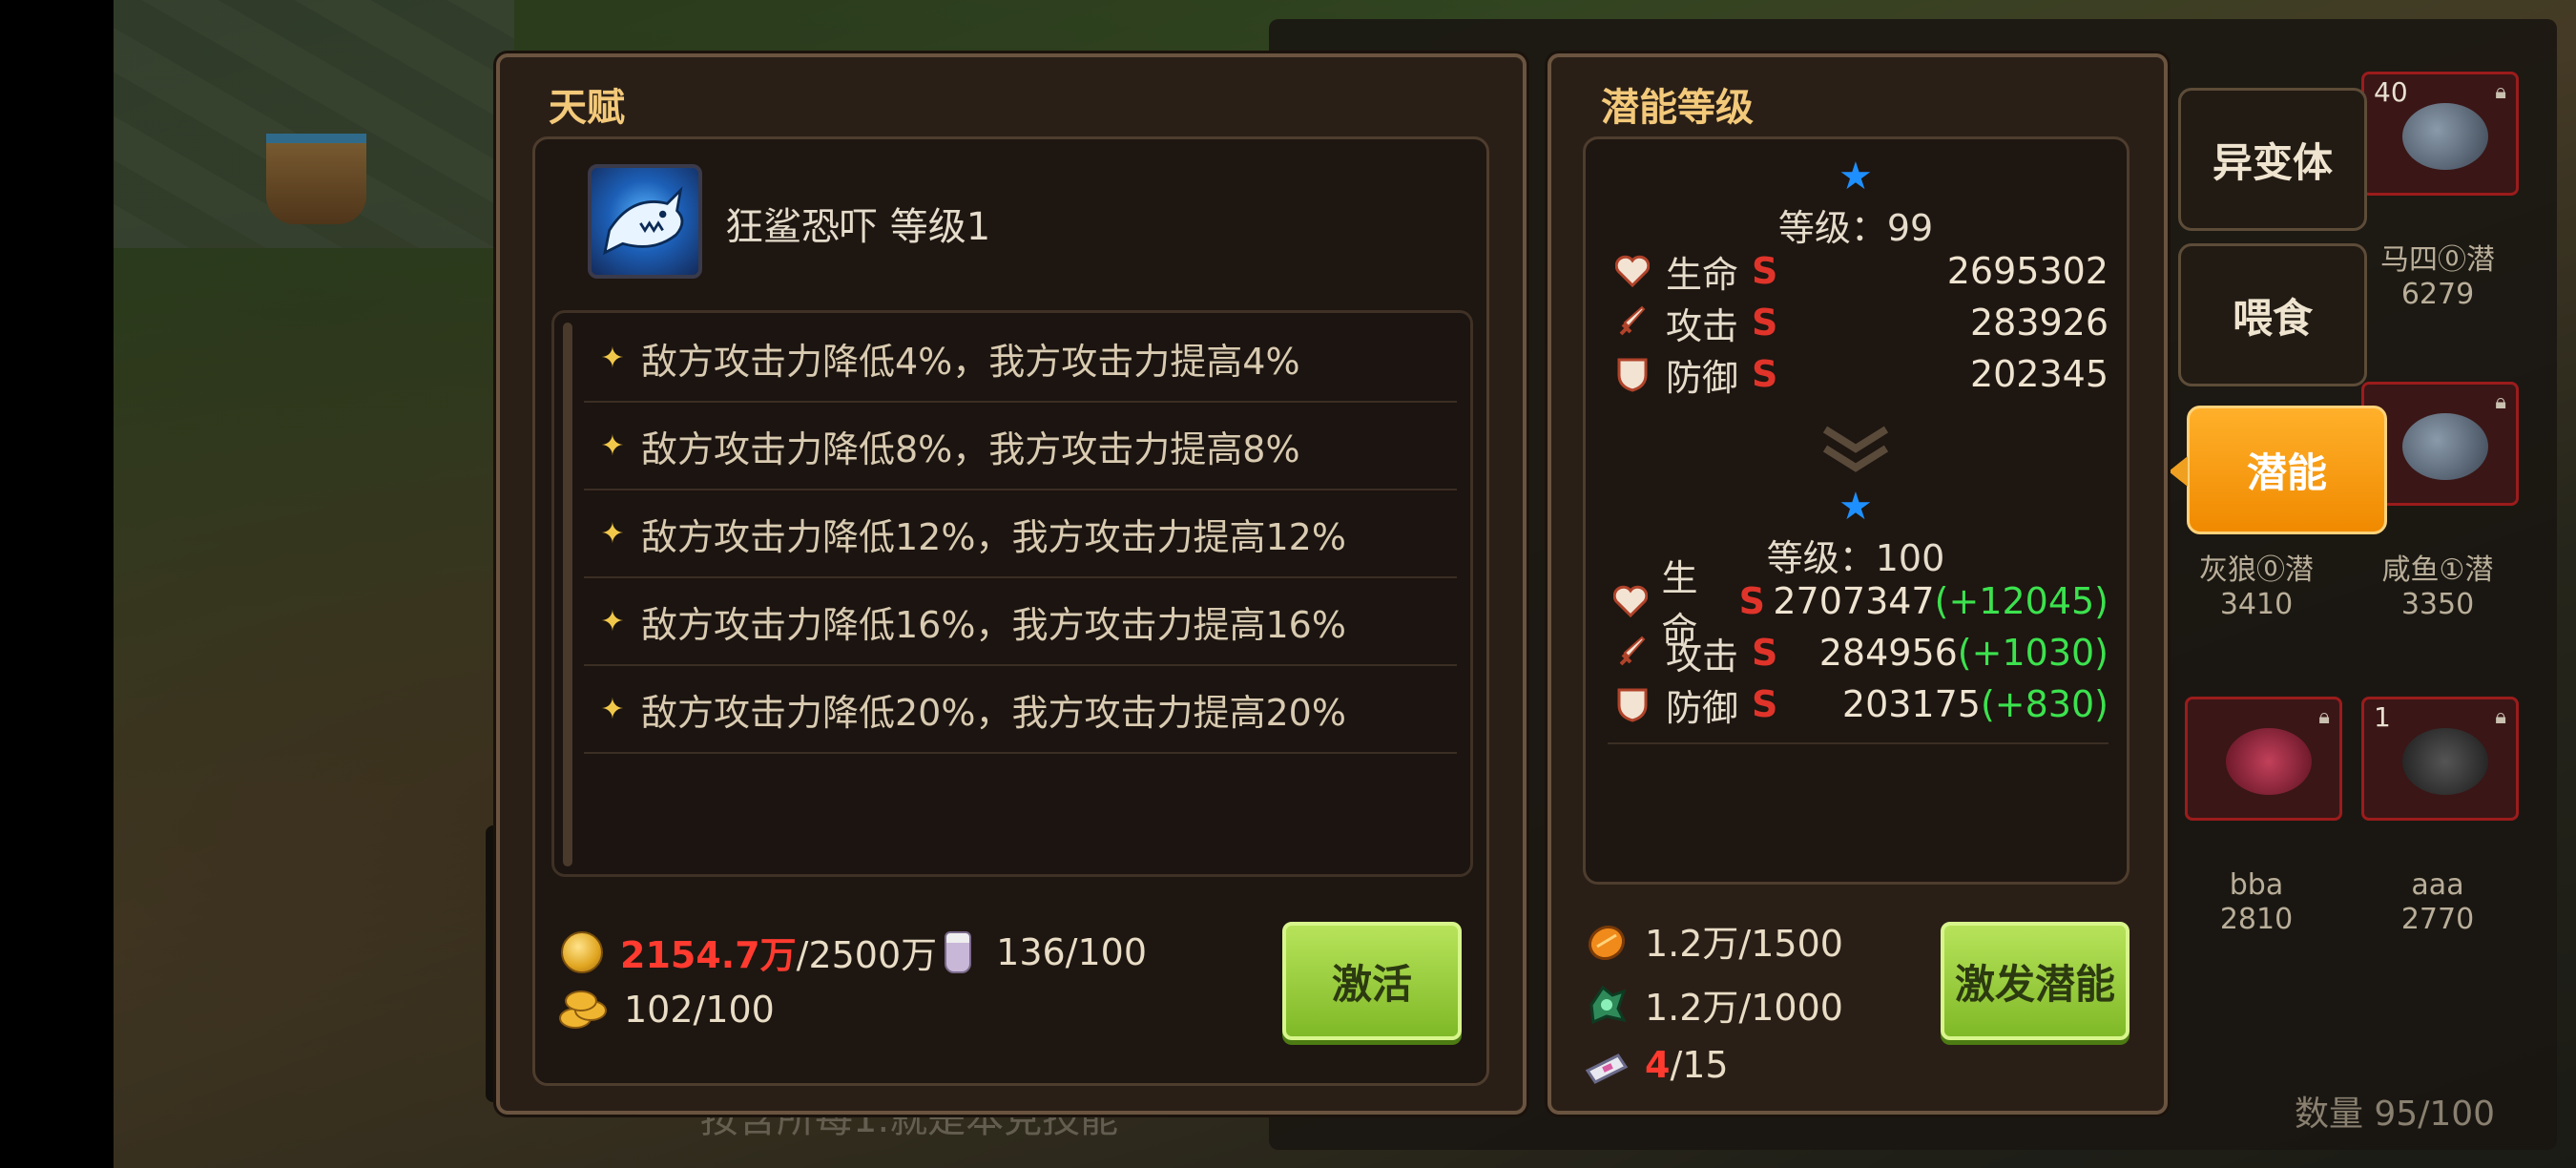  Describe the element at coordinates (1855, 449) in the screenshot. I see `chevron-down-icon` at that location.